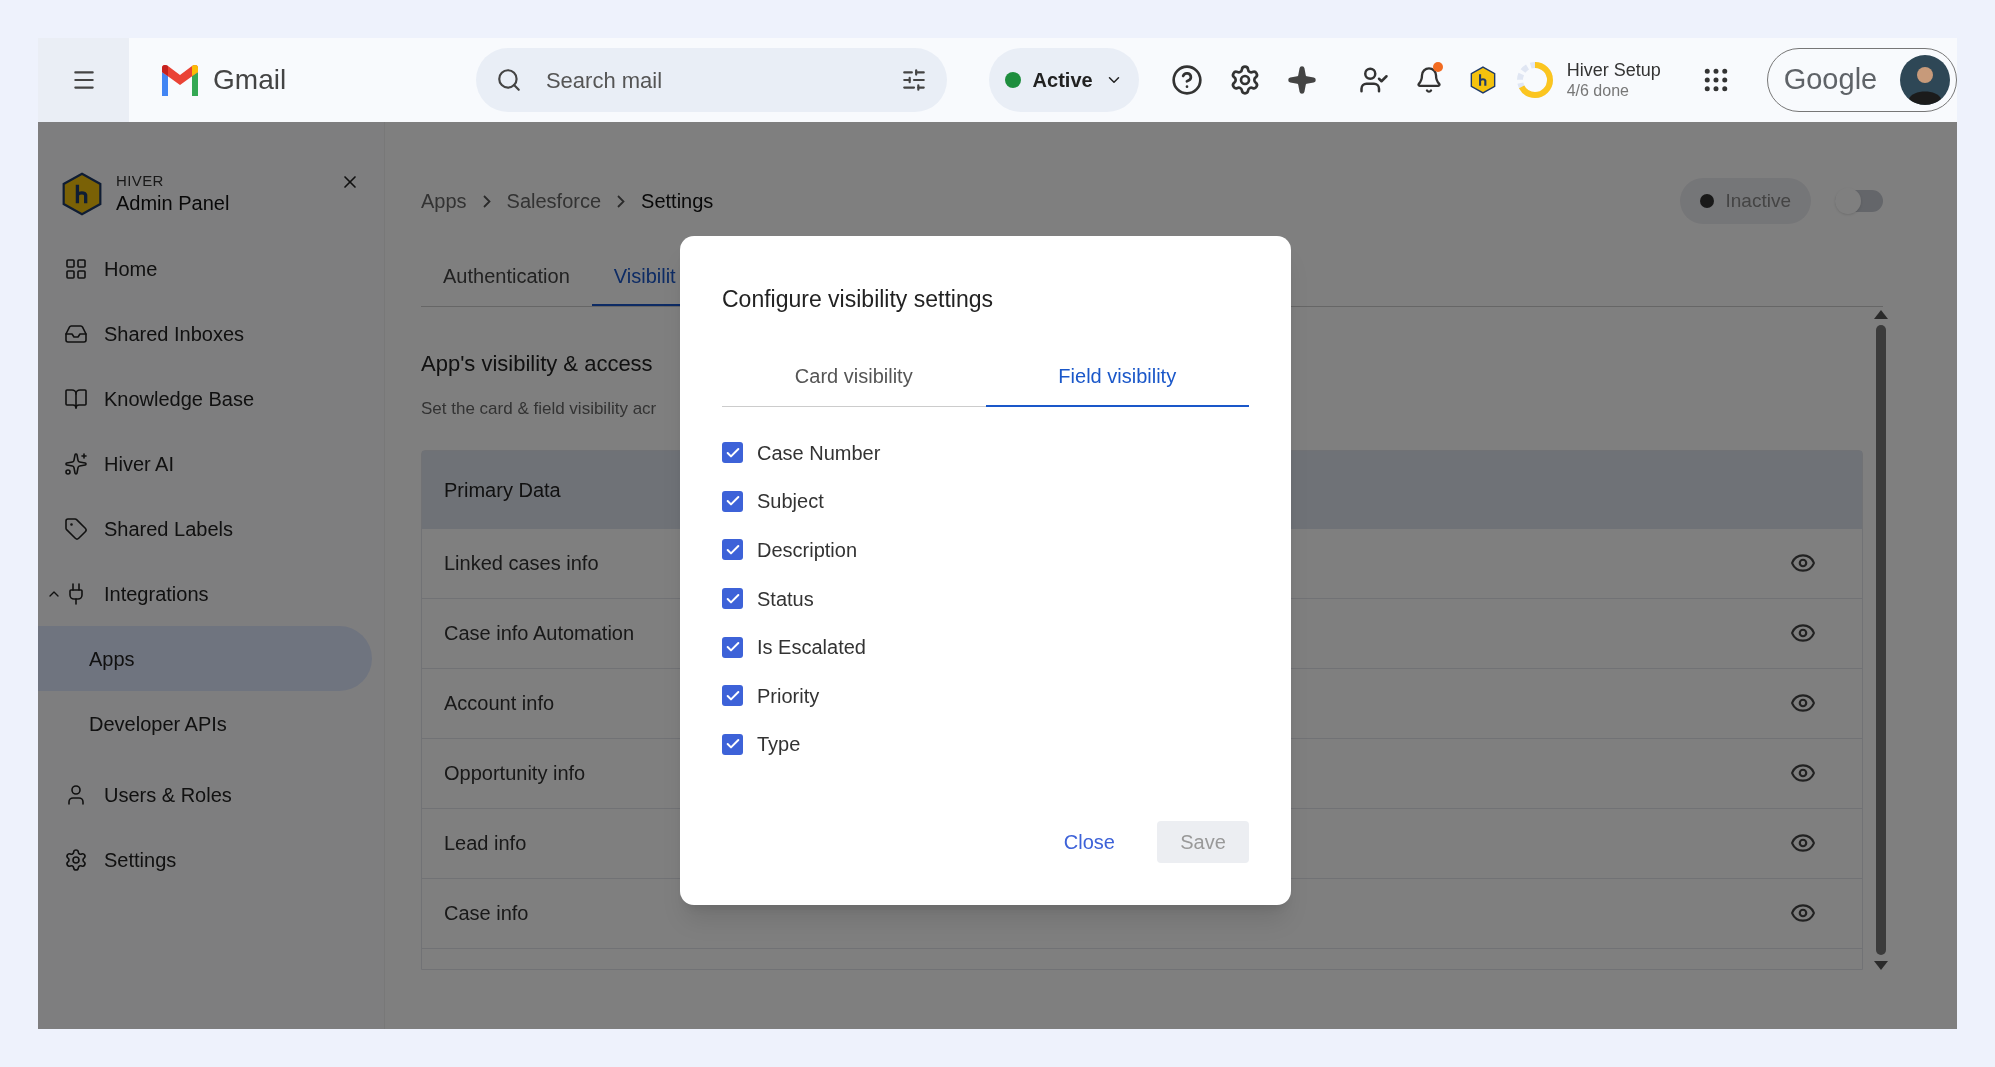  I want to click on sidebar-item: Users & Roles, so click(205, 794).